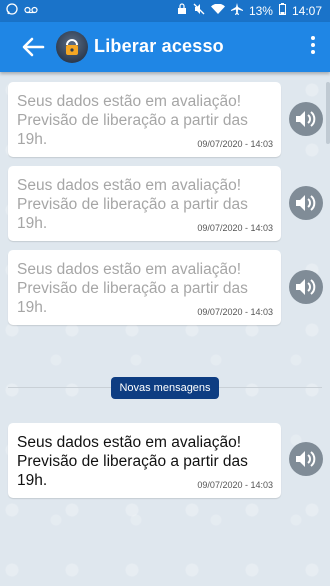 The height and width of the screenshot is (586, 330). Describe the element at coordinates (165, 388) in the screenshot. I see `new-messages-badge: Novas mensagens` at that location.